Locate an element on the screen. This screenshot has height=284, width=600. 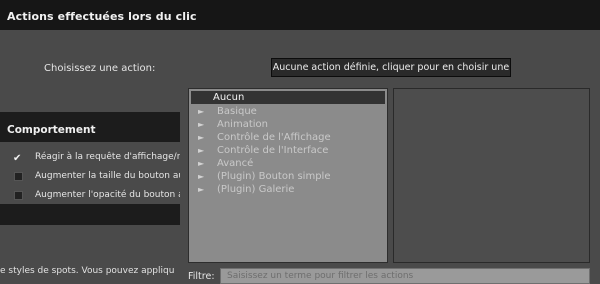
section-title: Actions effectuées lors du clic is located at coordinates (300, 15).